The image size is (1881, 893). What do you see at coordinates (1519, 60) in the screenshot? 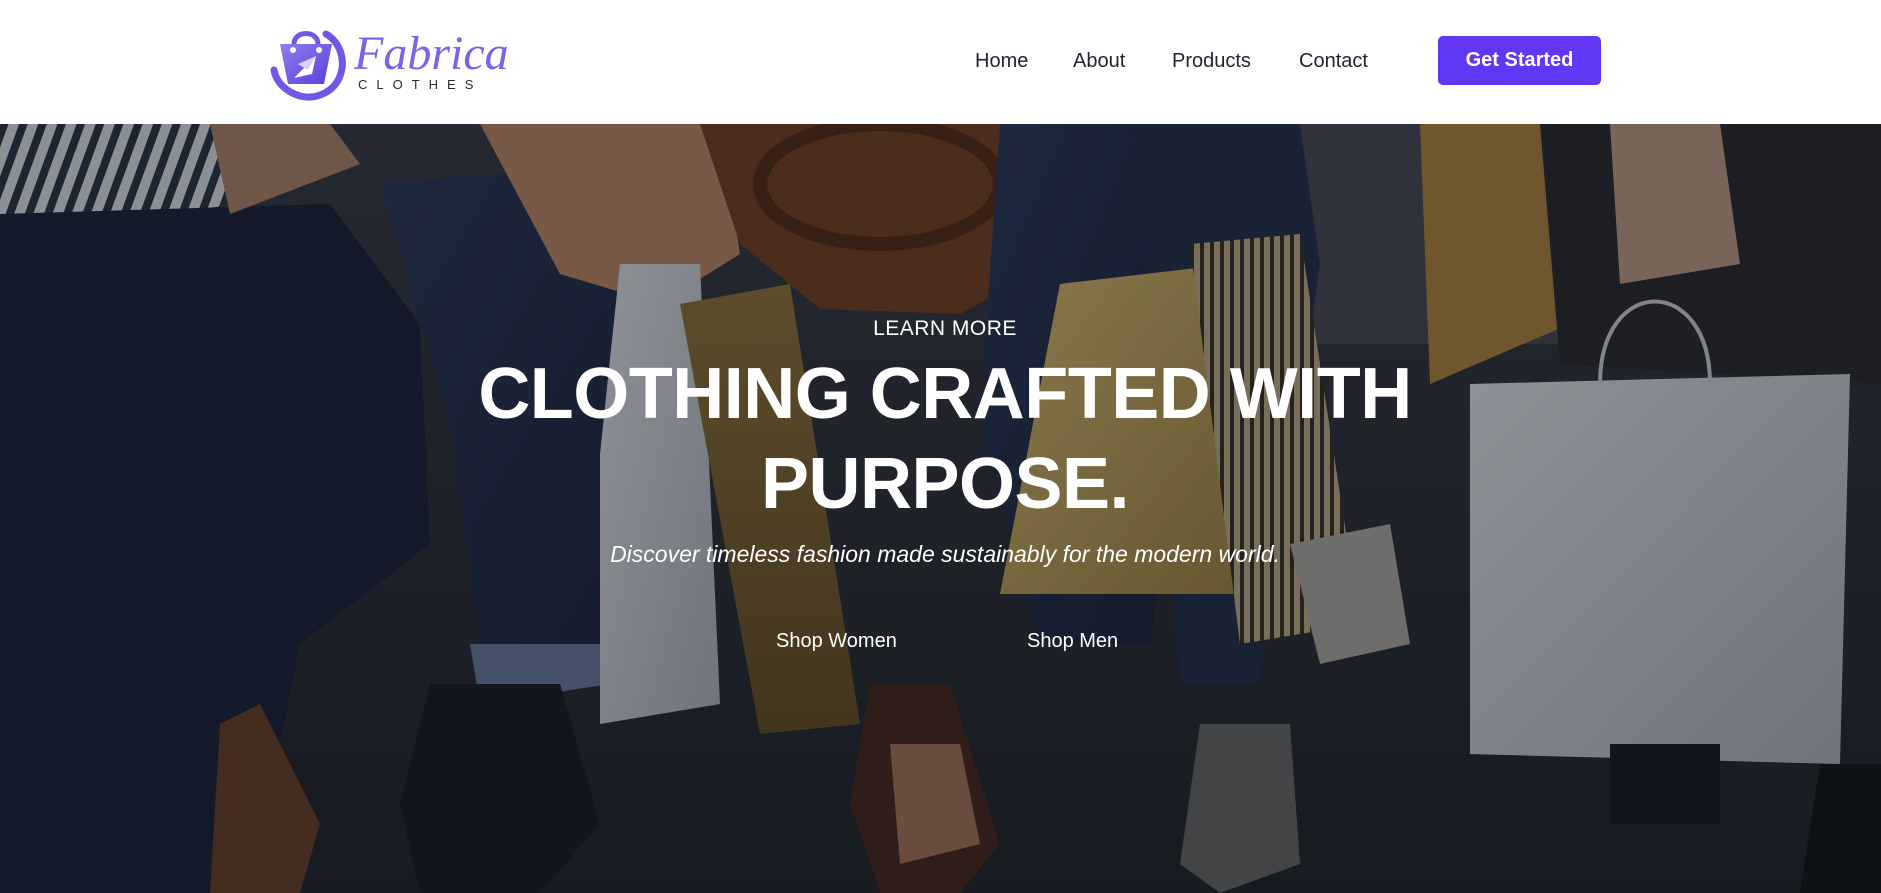
I see `get-started-button: Get Started` at bounding box center [1519, 60].